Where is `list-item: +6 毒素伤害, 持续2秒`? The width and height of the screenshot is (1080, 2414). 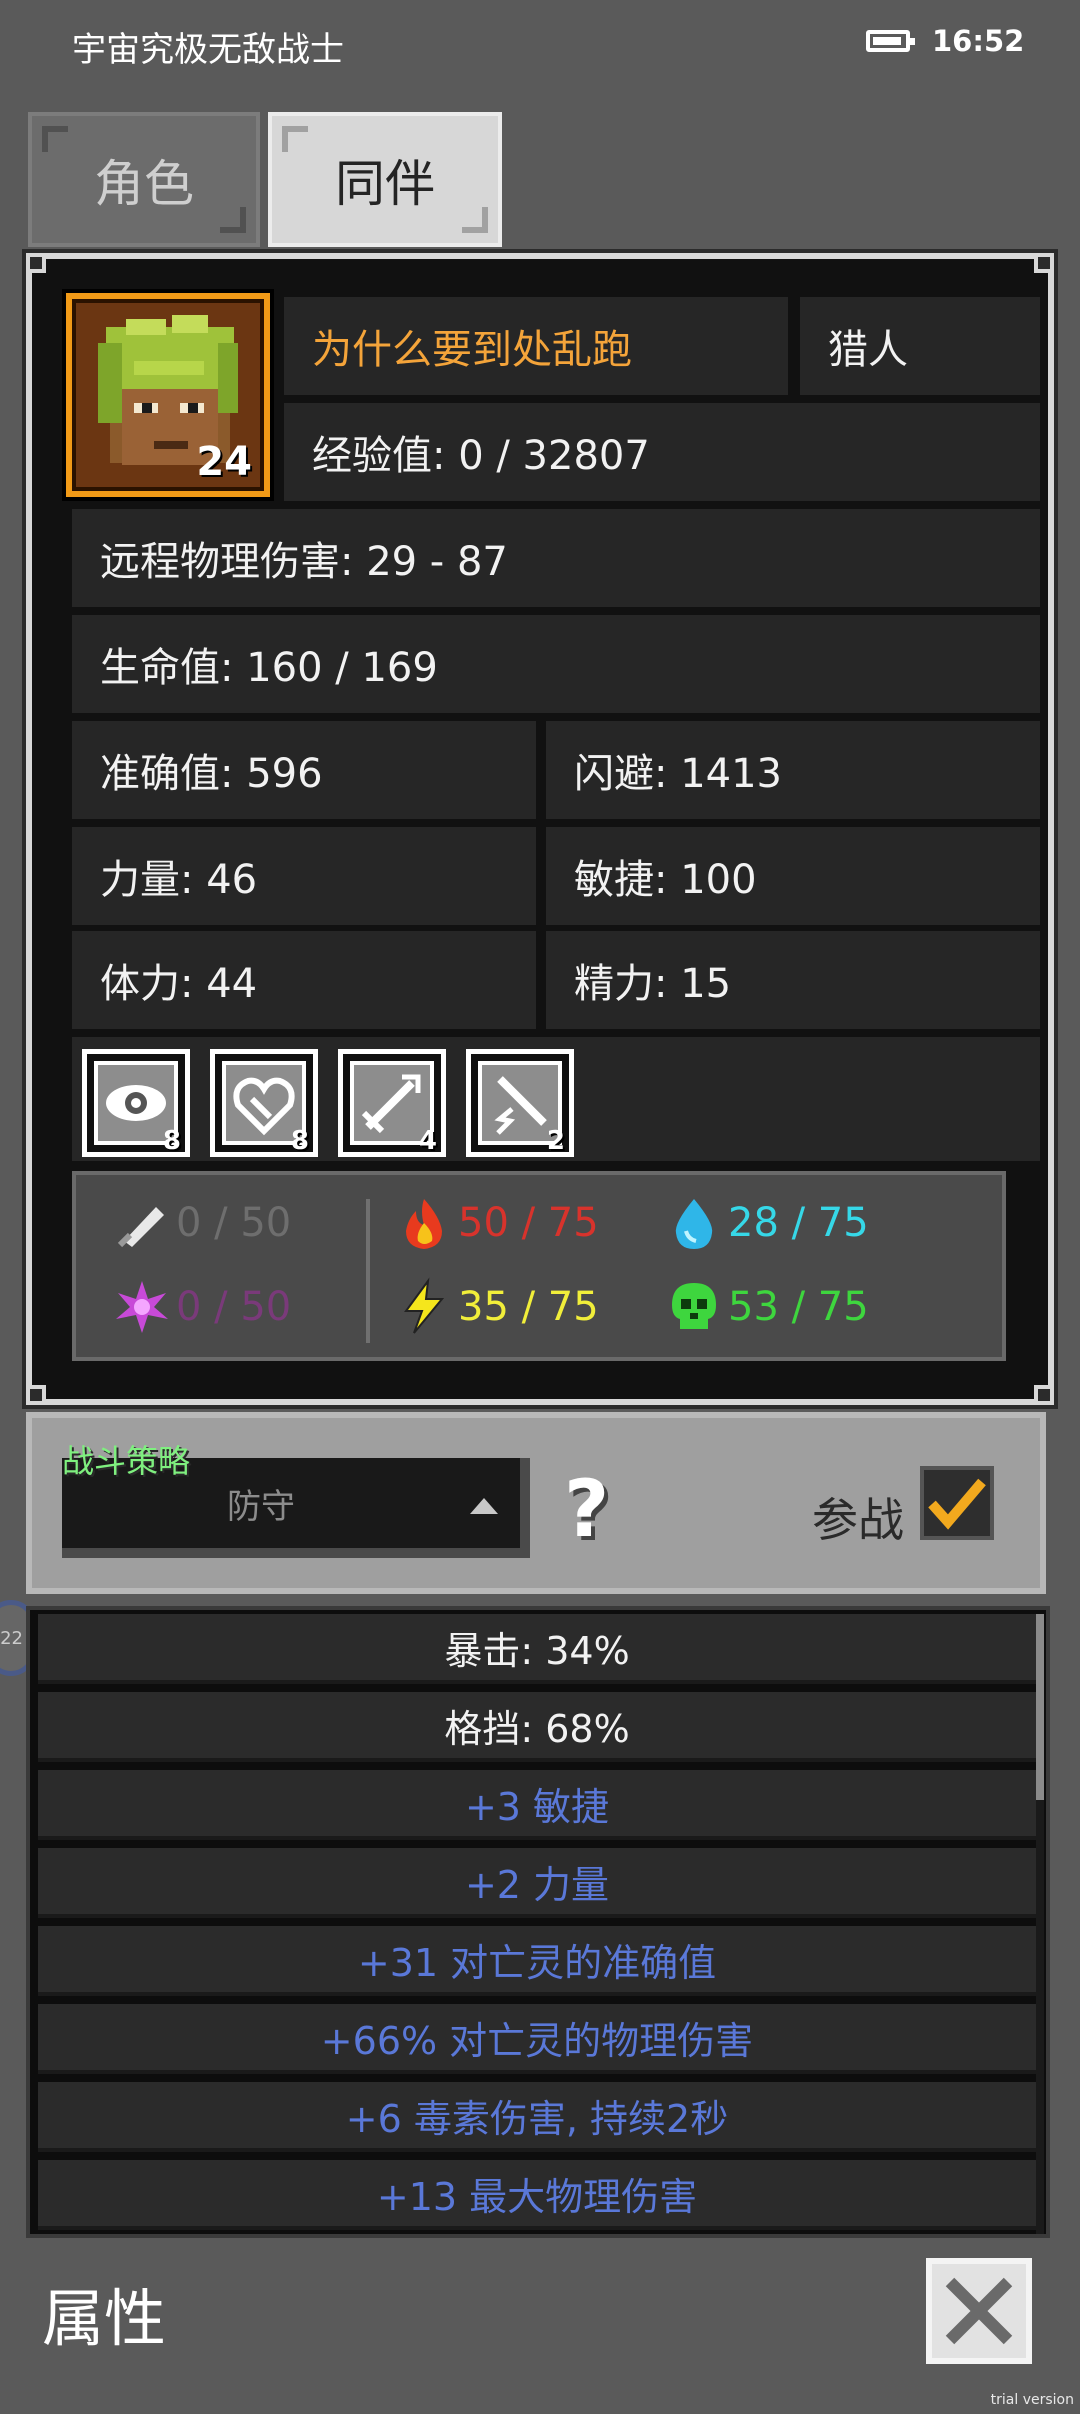 list-item: +6 毒素伤害, 持续2秒 is located at coordinates (537, 2117).